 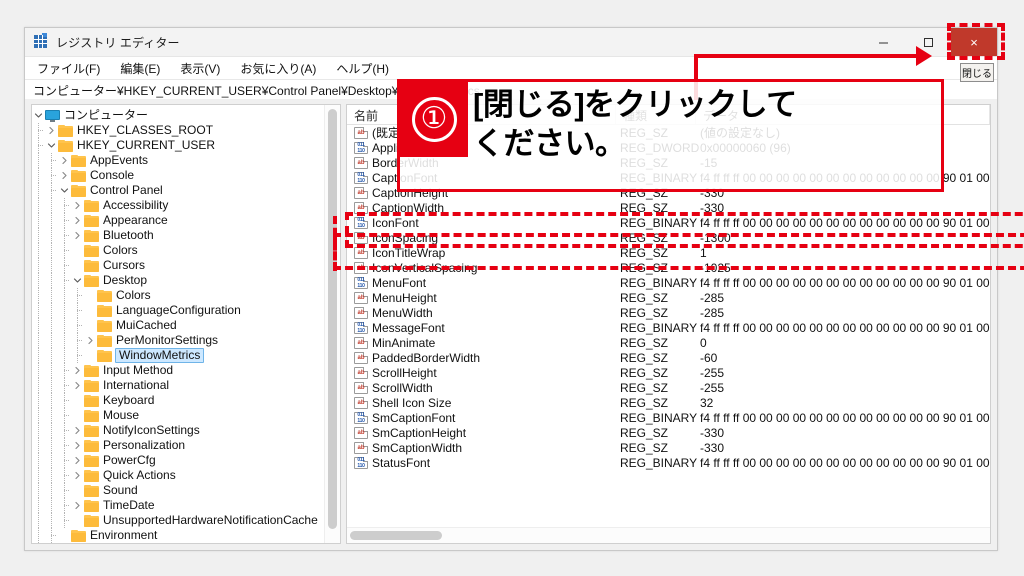 What do you see at coordinates (178, 205) in the screenshot?
I see `tree-item-accessibility: Accessibility` at bounding box center [178, 205].